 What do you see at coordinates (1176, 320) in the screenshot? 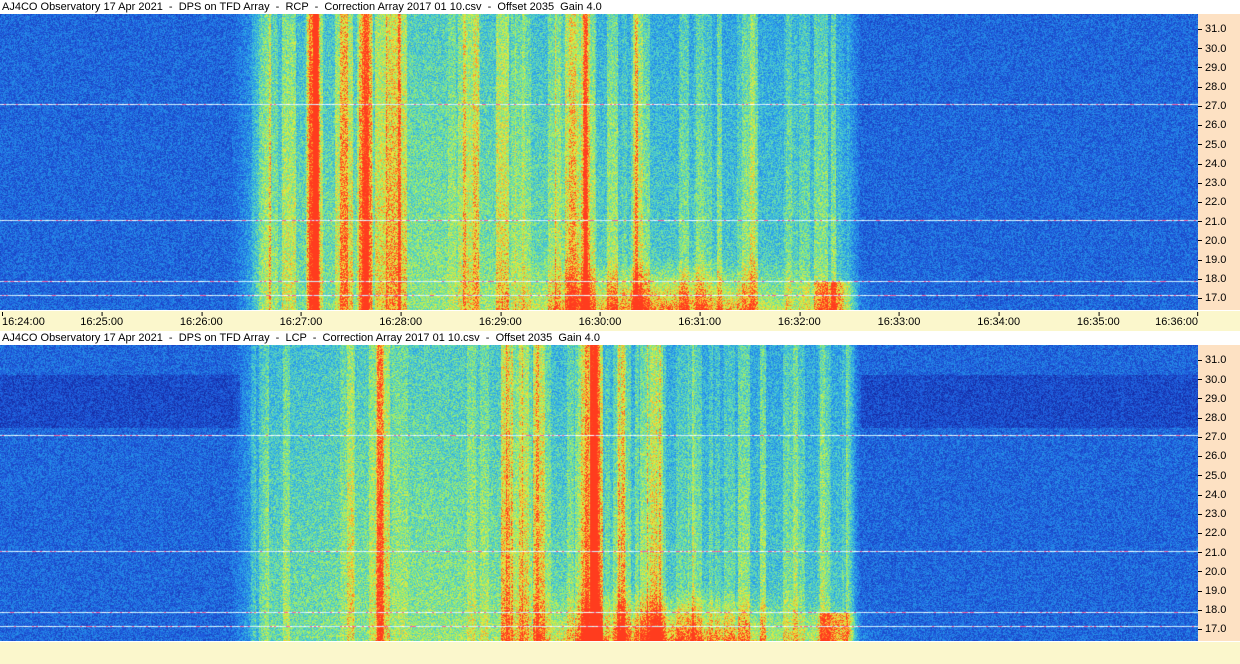
I see `time-tick: 16:36:00` at bounding box center [1176, 320].